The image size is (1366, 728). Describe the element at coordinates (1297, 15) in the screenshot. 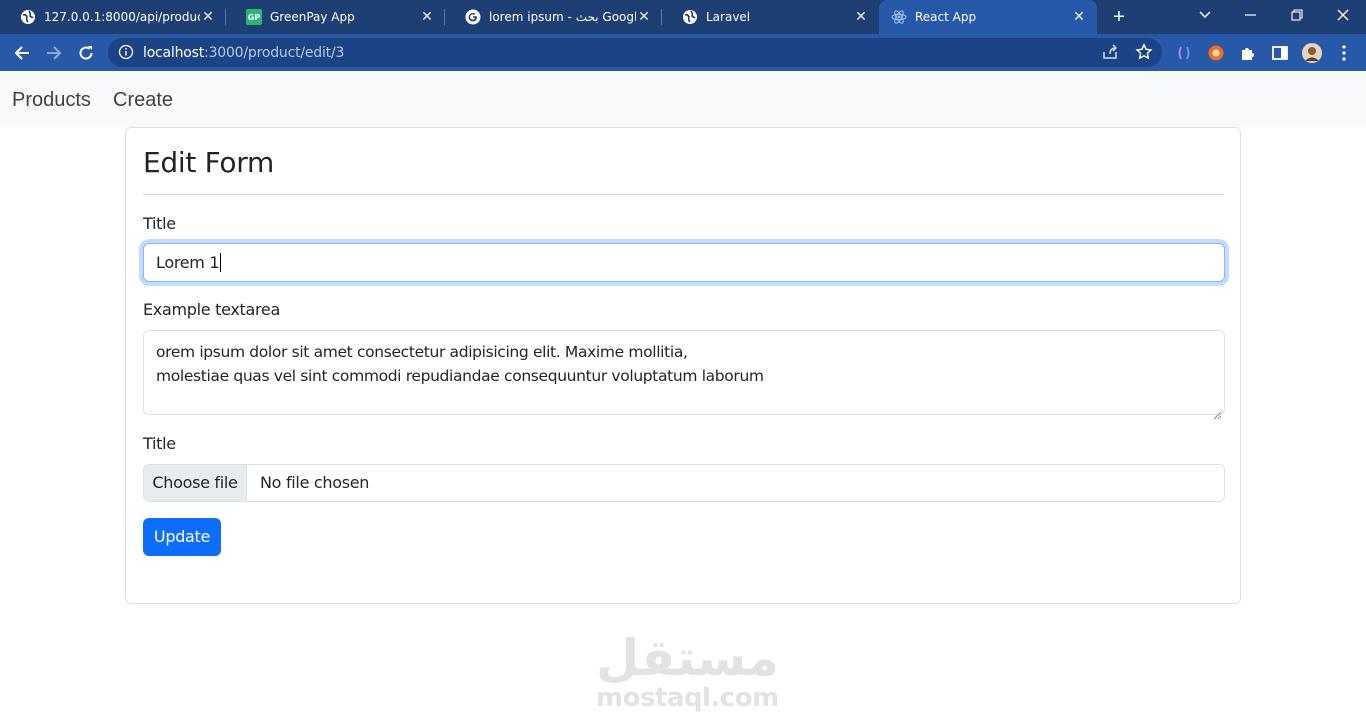

I see `restore-button` at that location.